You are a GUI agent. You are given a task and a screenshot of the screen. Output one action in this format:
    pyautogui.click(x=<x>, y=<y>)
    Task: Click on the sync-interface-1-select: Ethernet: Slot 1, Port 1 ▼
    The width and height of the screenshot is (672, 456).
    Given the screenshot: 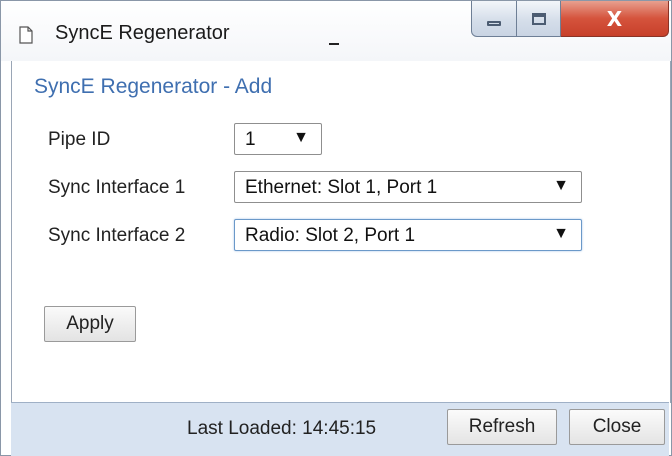 What is the action you would take?
    pyautogui.click(x=408, y=187)
    